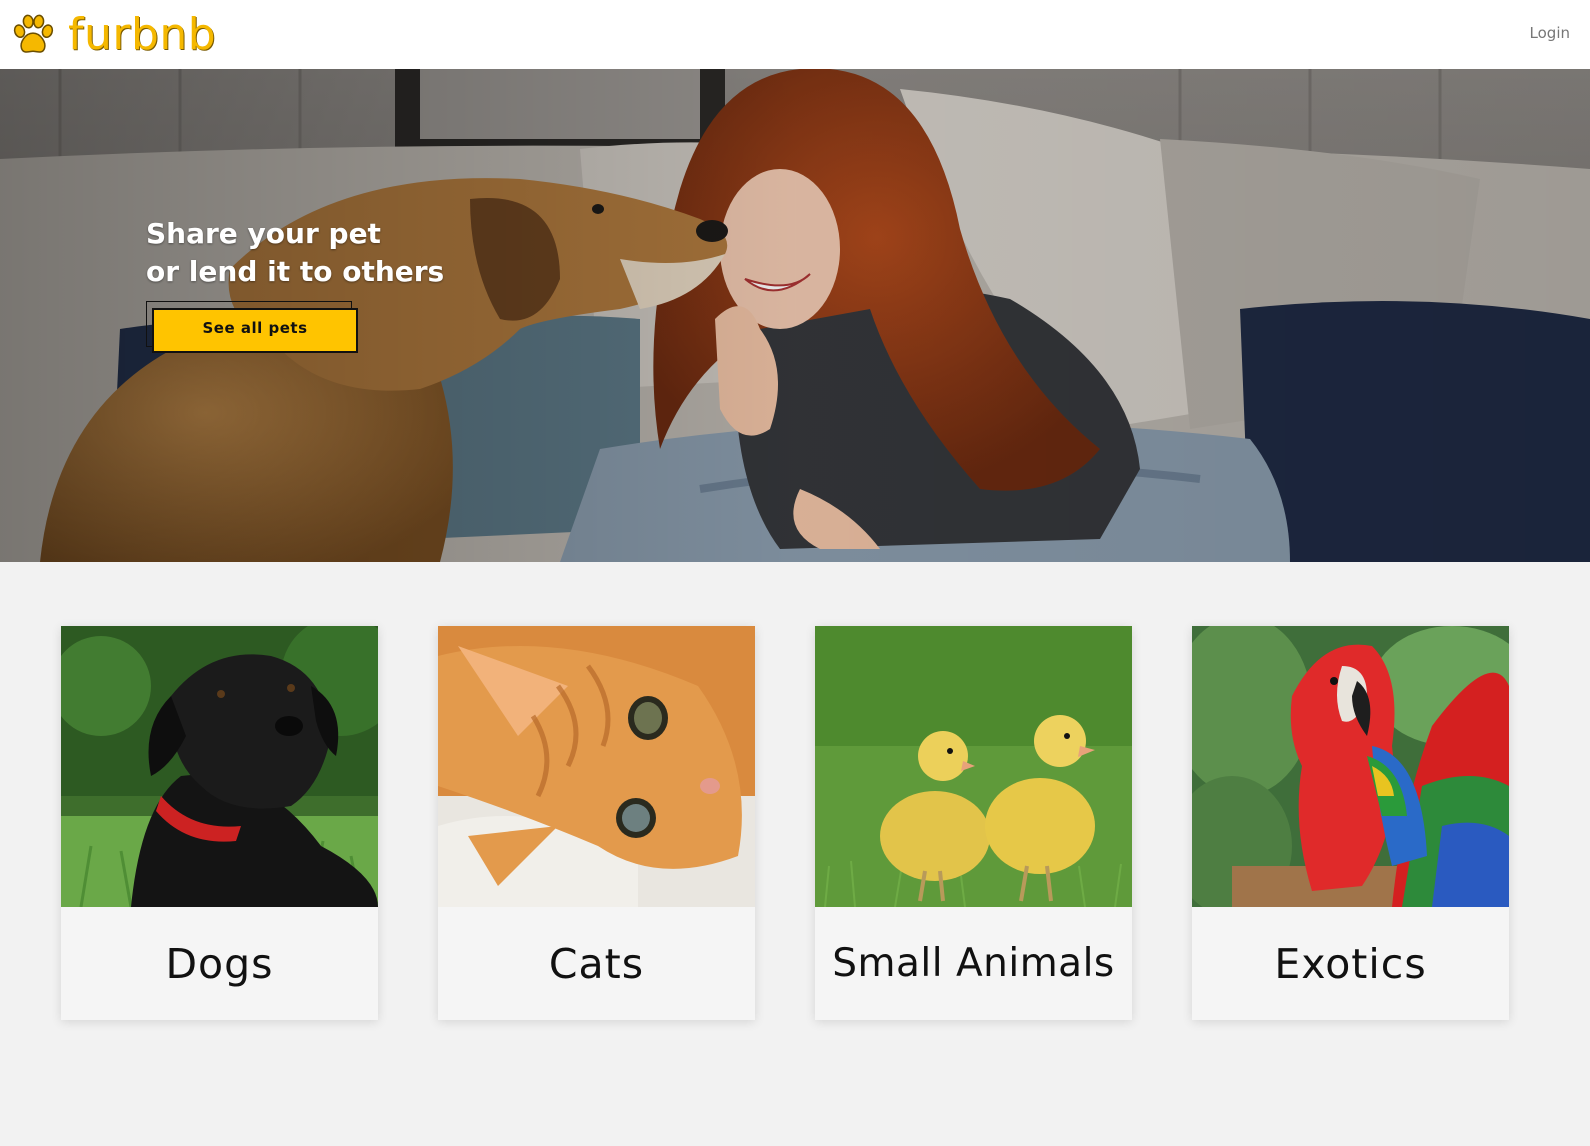 The height and width of the screenshot is (1146, 1590). I want to click on logo: furbnb, so click(113, 35).